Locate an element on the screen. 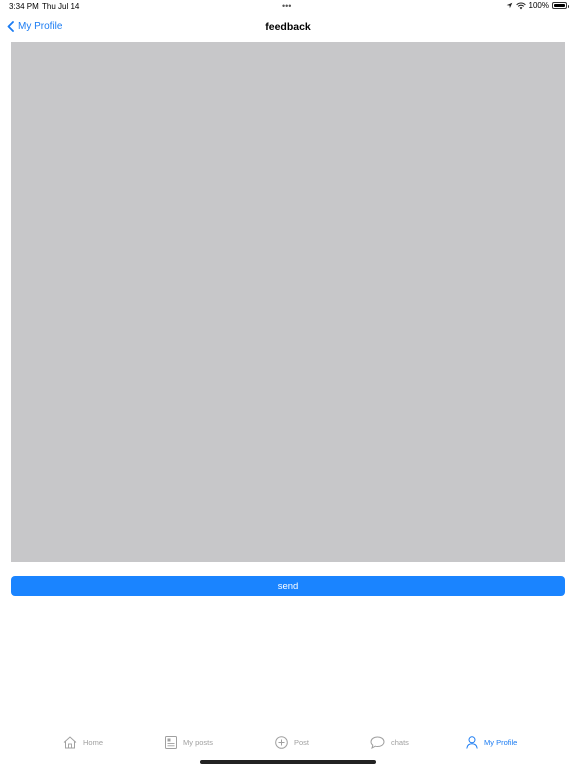 The image size is (576, 768). location-arrow-icon is located at coordinates (509, 5).